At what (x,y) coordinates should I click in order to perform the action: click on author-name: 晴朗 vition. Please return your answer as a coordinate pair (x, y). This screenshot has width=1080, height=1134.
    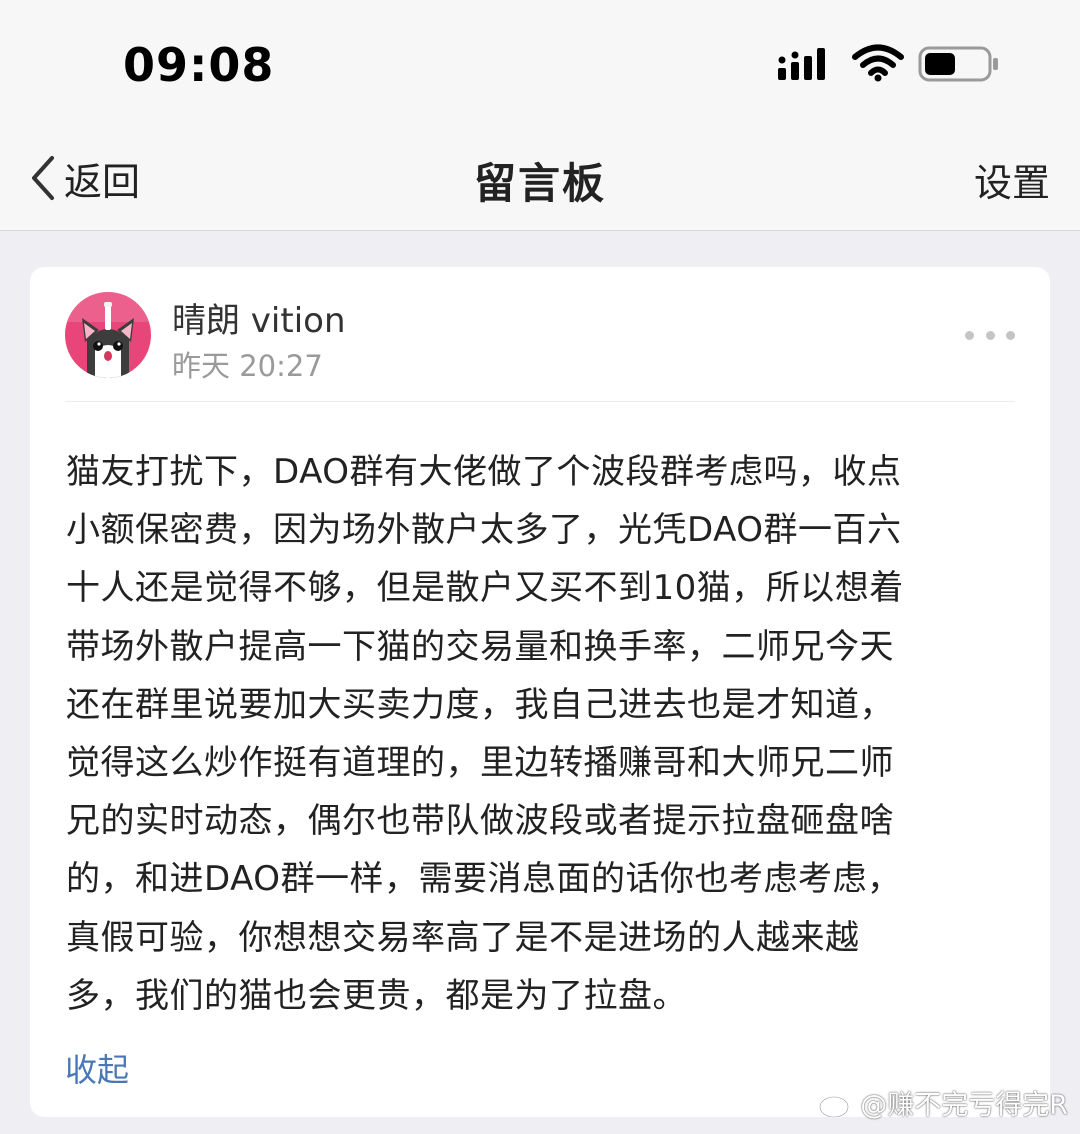
    Looking at the image, I should click on (259, 317).